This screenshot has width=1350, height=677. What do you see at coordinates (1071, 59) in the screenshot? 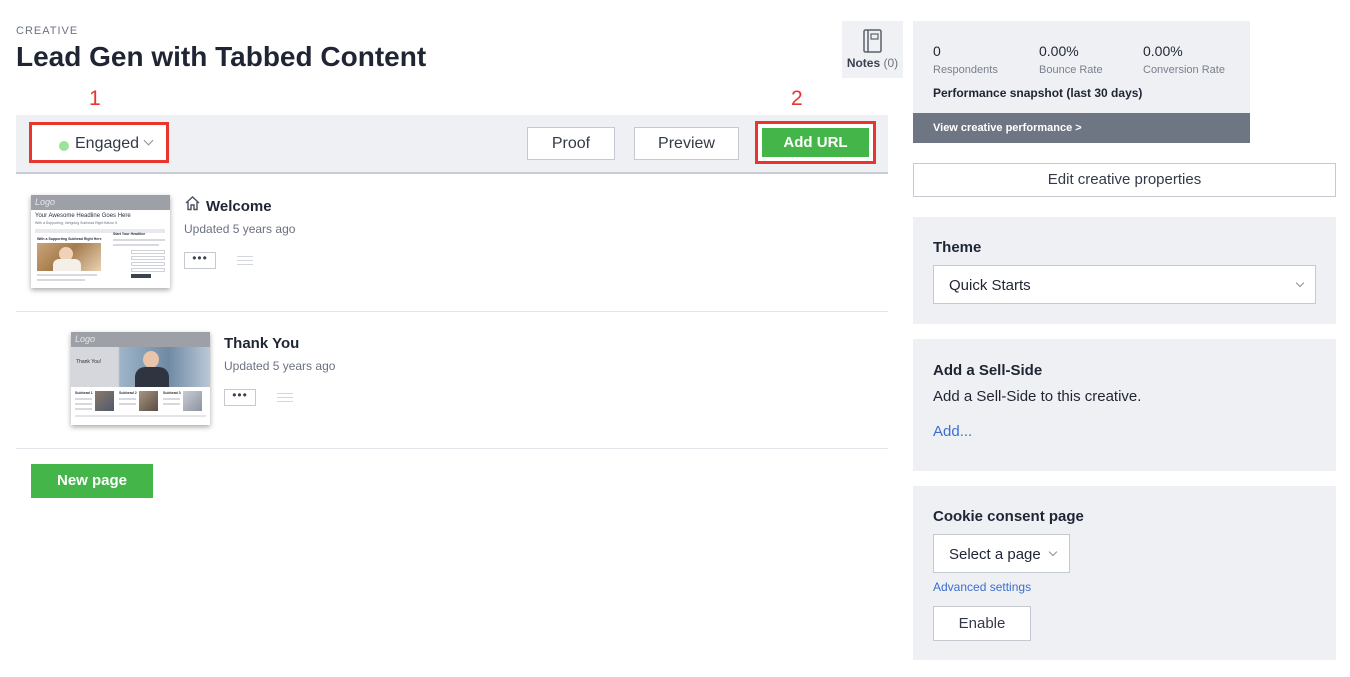
I see `metric-bounce-rate: 0.00% Bounce Rate` at bounding box center [1071, 59].